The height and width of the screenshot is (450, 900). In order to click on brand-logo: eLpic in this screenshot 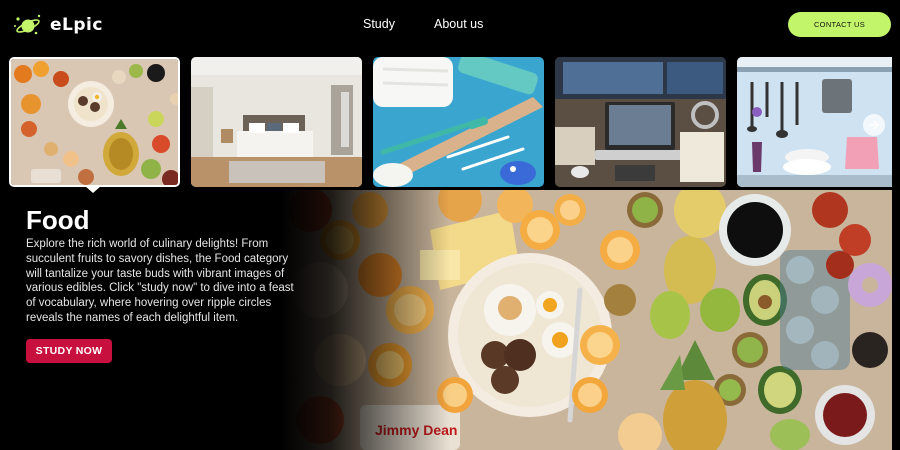, I will do `click(57, 25)`.